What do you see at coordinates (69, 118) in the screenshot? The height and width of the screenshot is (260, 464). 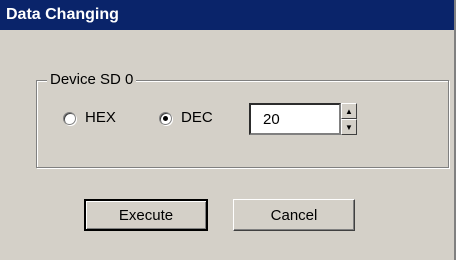 I see `radio-hex-circle` at bounding box center [69, 118].